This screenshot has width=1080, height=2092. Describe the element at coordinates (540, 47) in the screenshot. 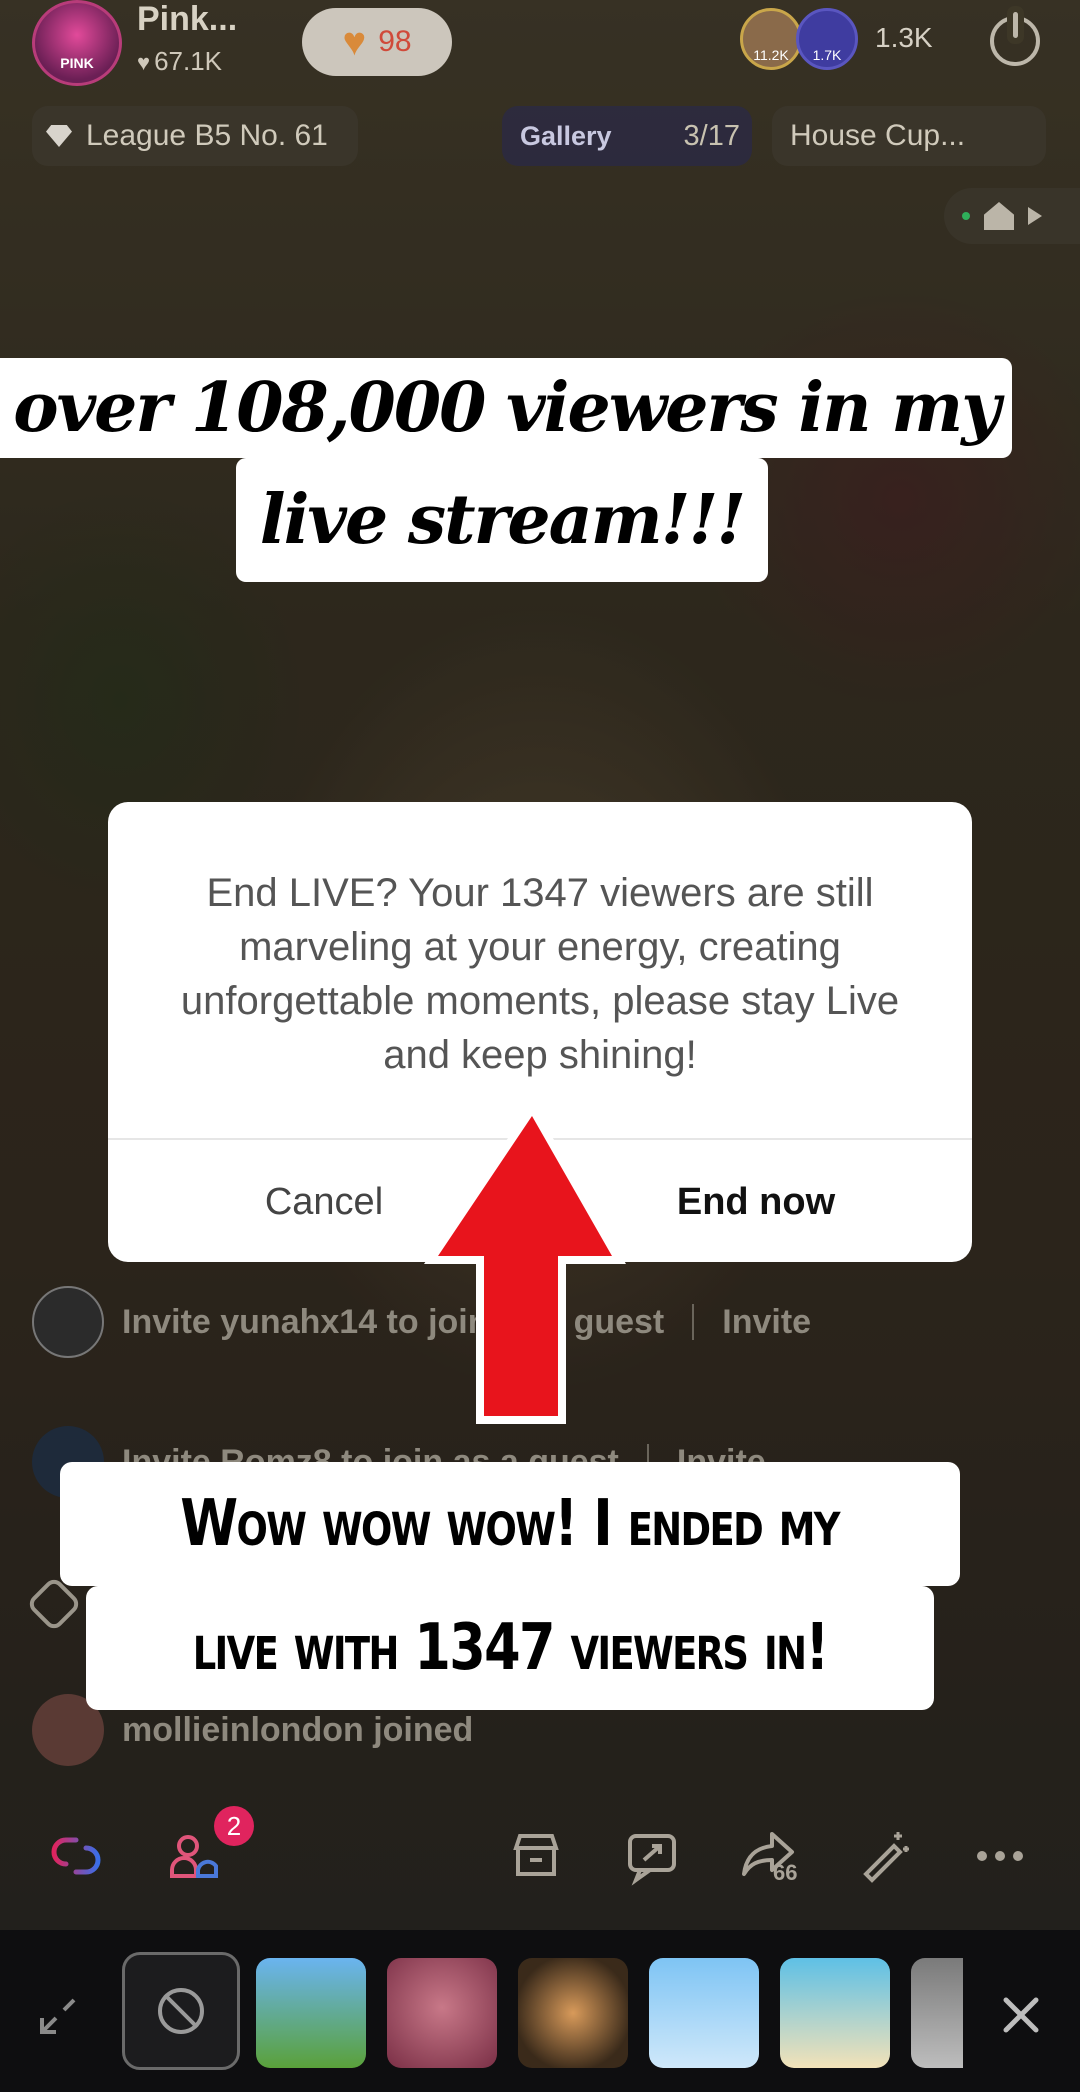

I see `top-bar: PINK Pink... ♥ 67.1K ♥ 98 11.2K 1.7K 1.3K` at that location.